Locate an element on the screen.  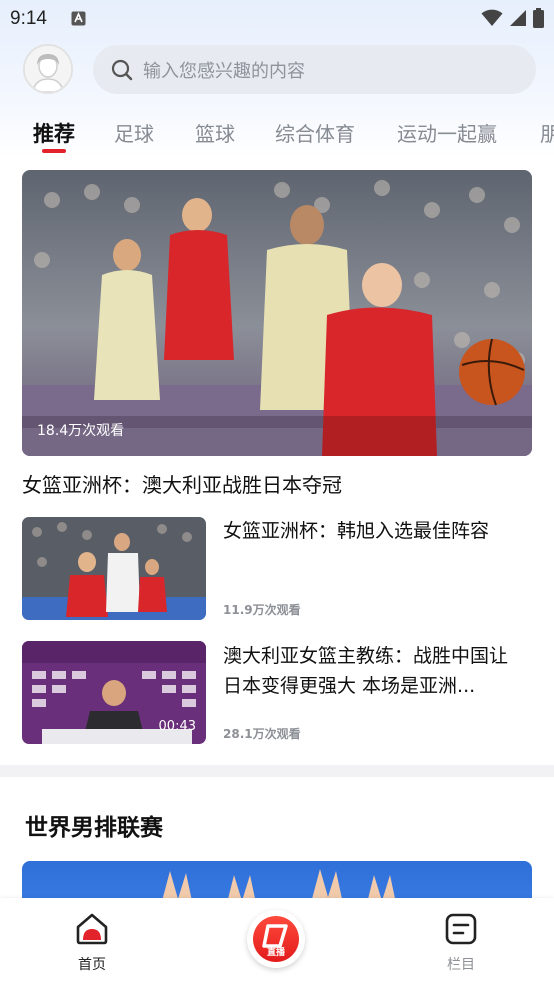
tab-active-indicator is located at coordinates (54, 151).